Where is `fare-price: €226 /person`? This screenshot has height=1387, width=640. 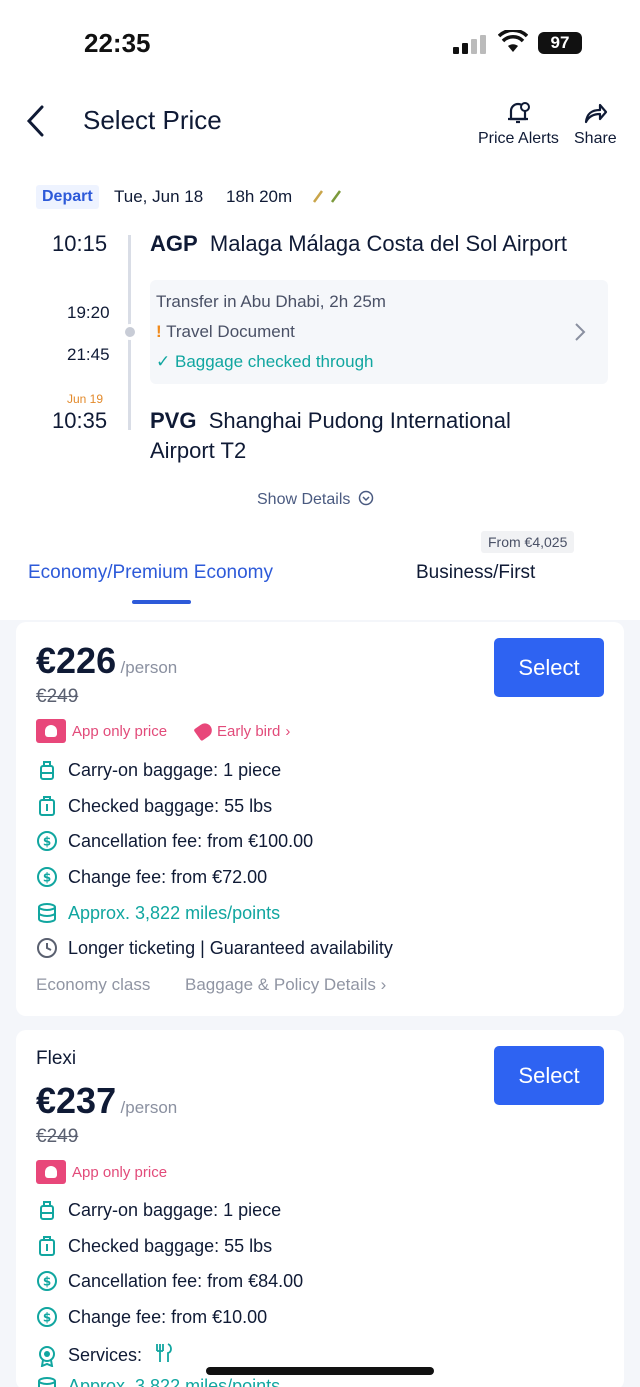
fare-price: €226 /person is located at coordinates (106, 661).